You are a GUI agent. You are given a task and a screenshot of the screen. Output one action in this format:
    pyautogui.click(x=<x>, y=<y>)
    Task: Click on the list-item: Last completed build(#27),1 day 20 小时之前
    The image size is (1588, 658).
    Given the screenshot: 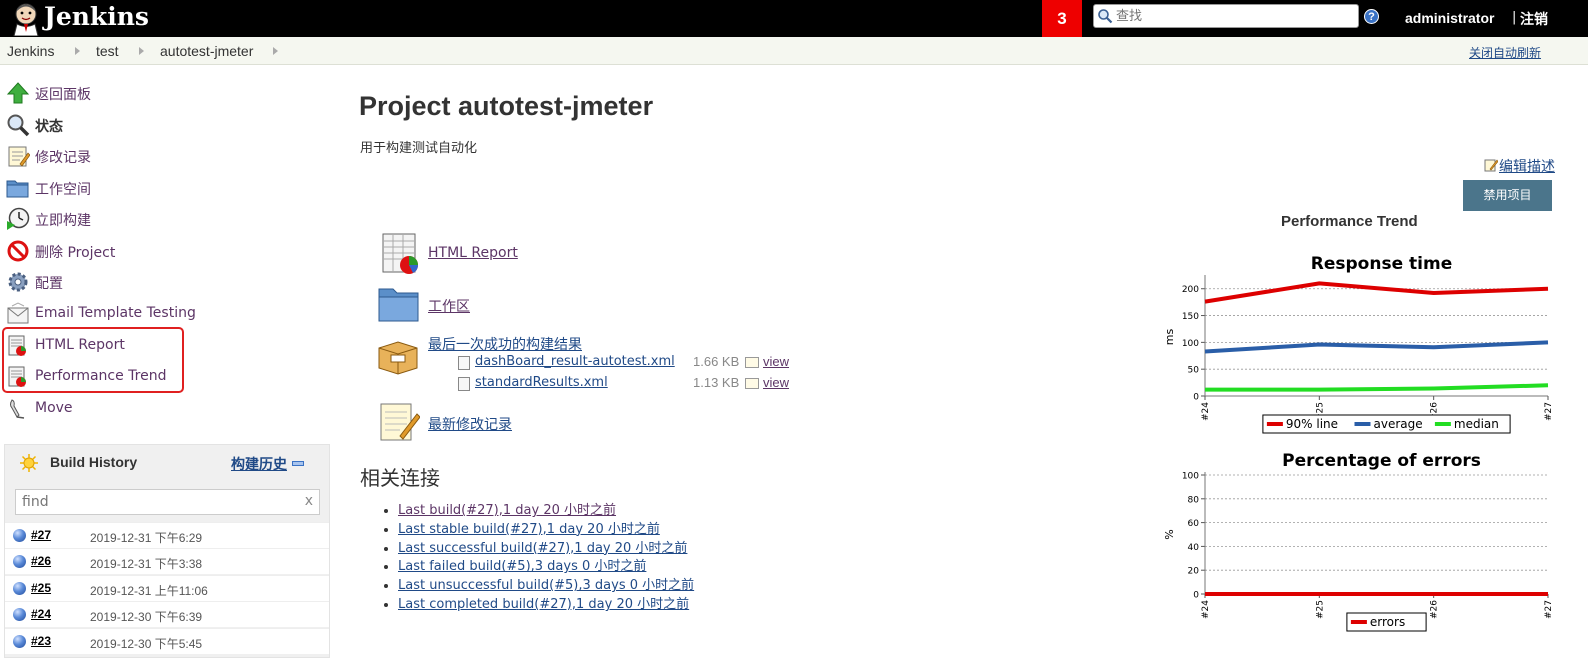 What is the action you would take?
    pyautogui.click(x=546, y=605)
    